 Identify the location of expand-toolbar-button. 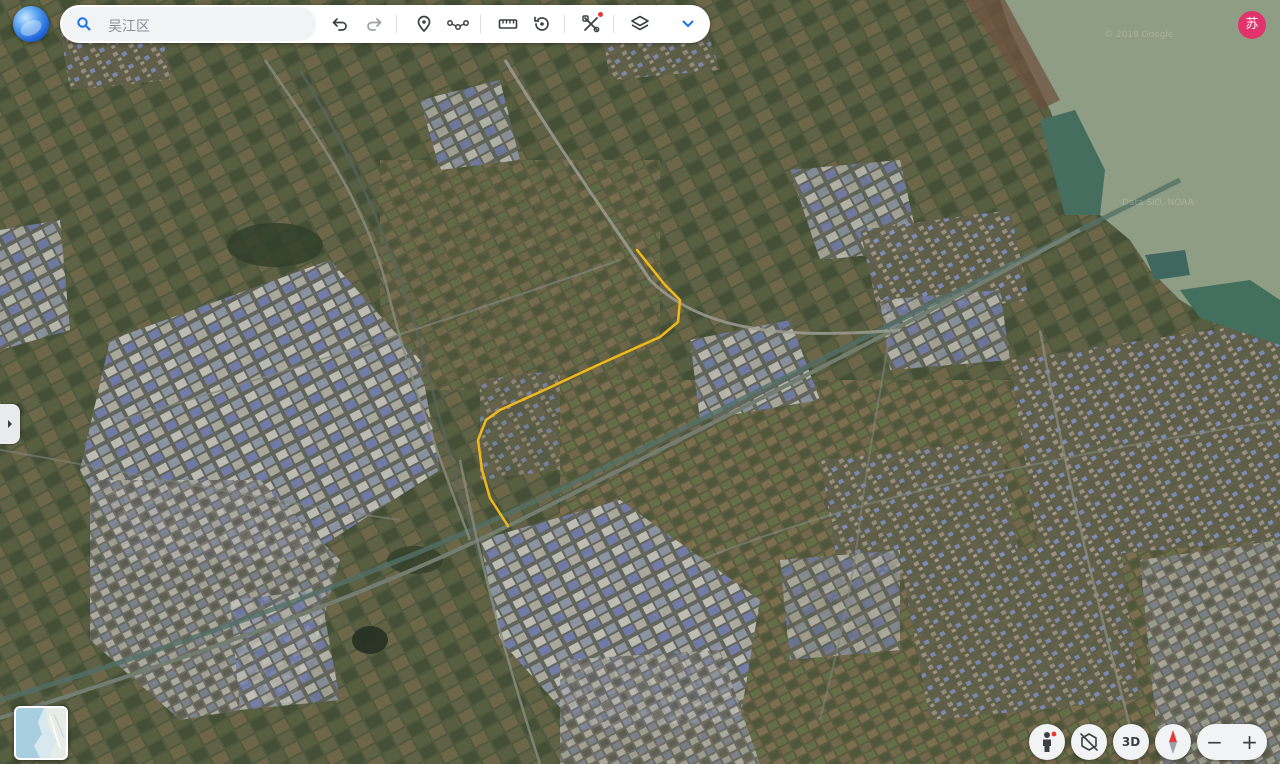
(688, 24).